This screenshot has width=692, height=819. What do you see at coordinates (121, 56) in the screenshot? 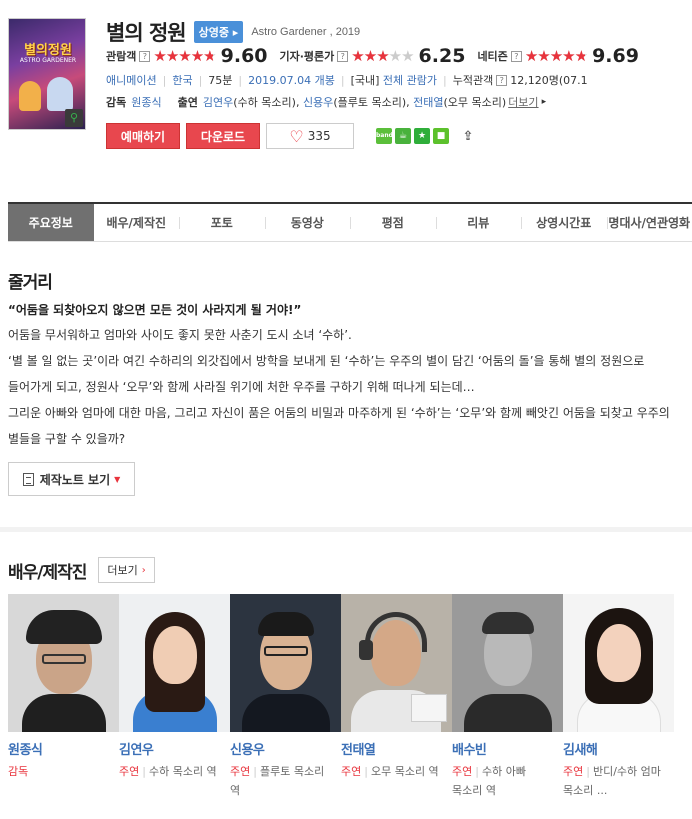
I see `rating-label: 관람객` at bounding box center [121, 56].